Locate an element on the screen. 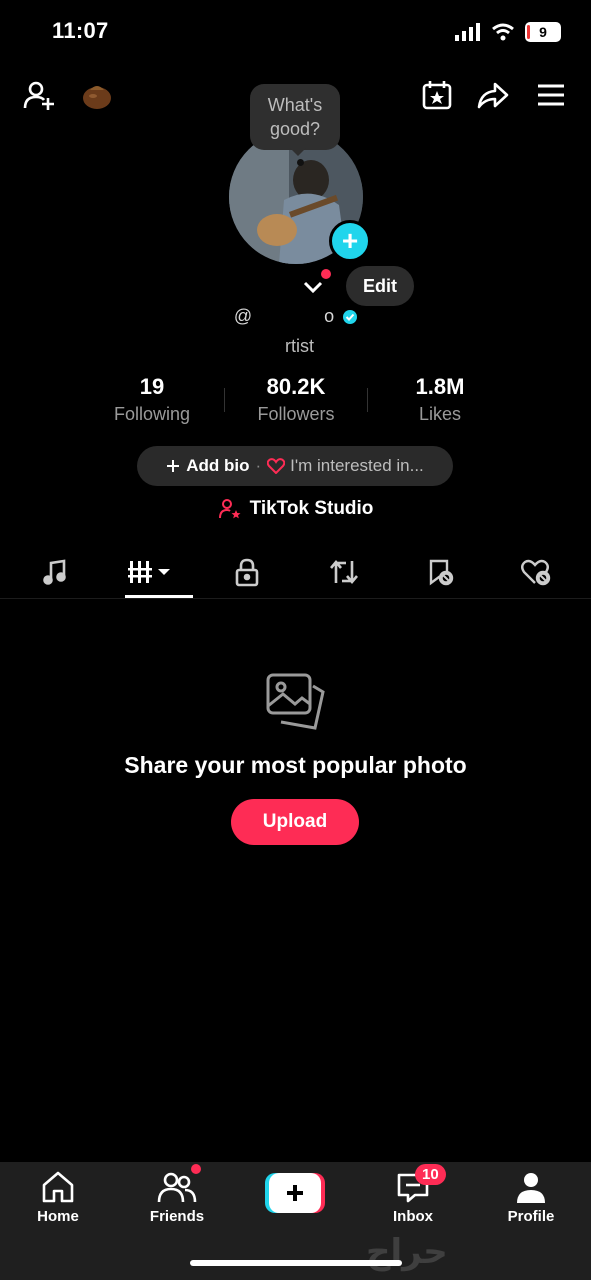 The width and height of the screenshot is (591, 1280). repost-icon is located at coordinates (343, 572).